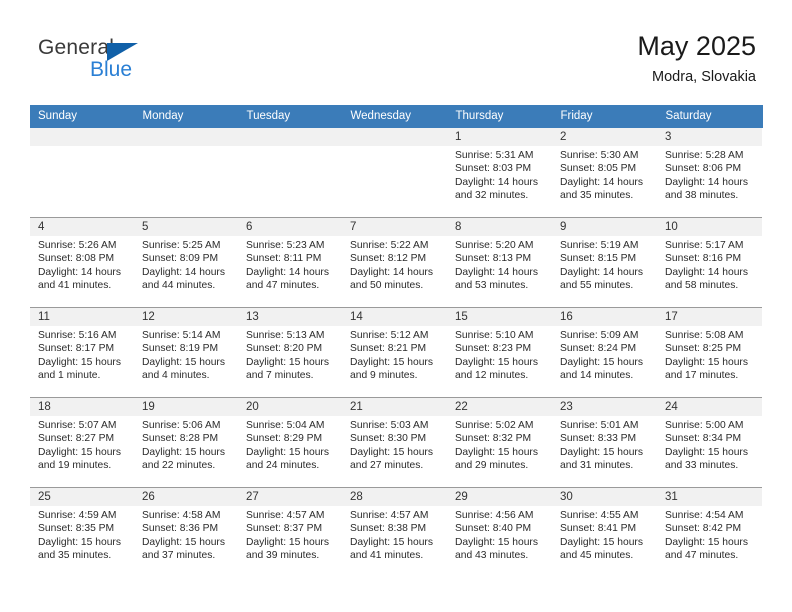 The image size is (792, 612). I want to click on weekday-header-saturday: Saturday, so click(710, 116).